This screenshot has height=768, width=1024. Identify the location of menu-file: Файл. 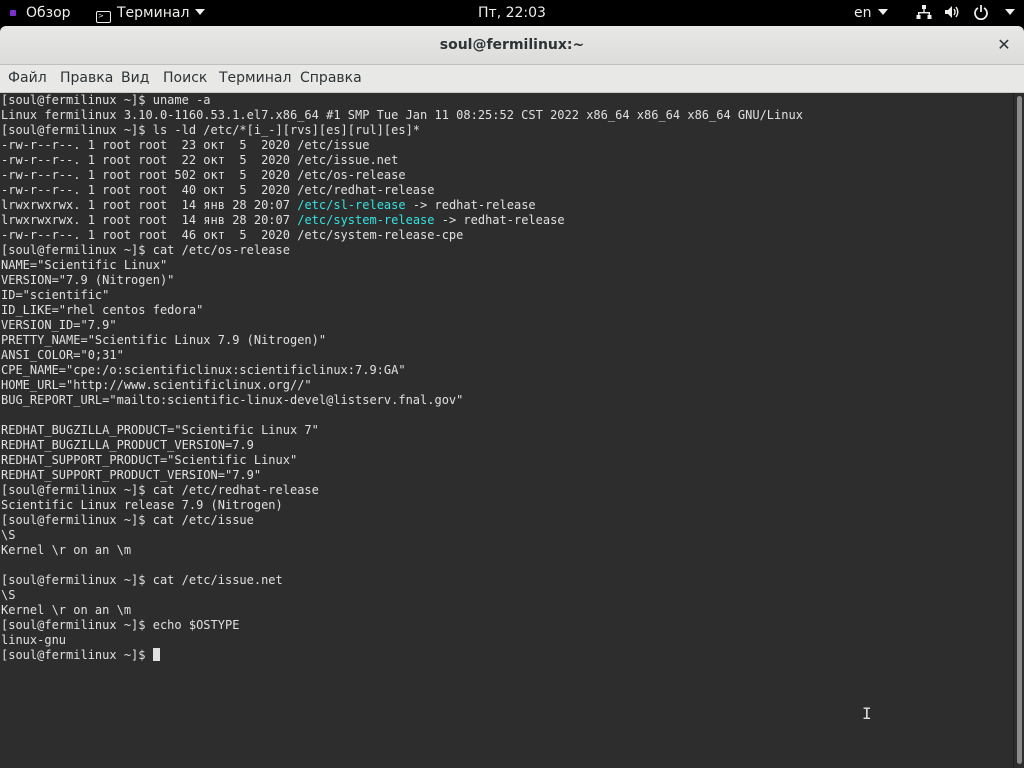
(27, 78).